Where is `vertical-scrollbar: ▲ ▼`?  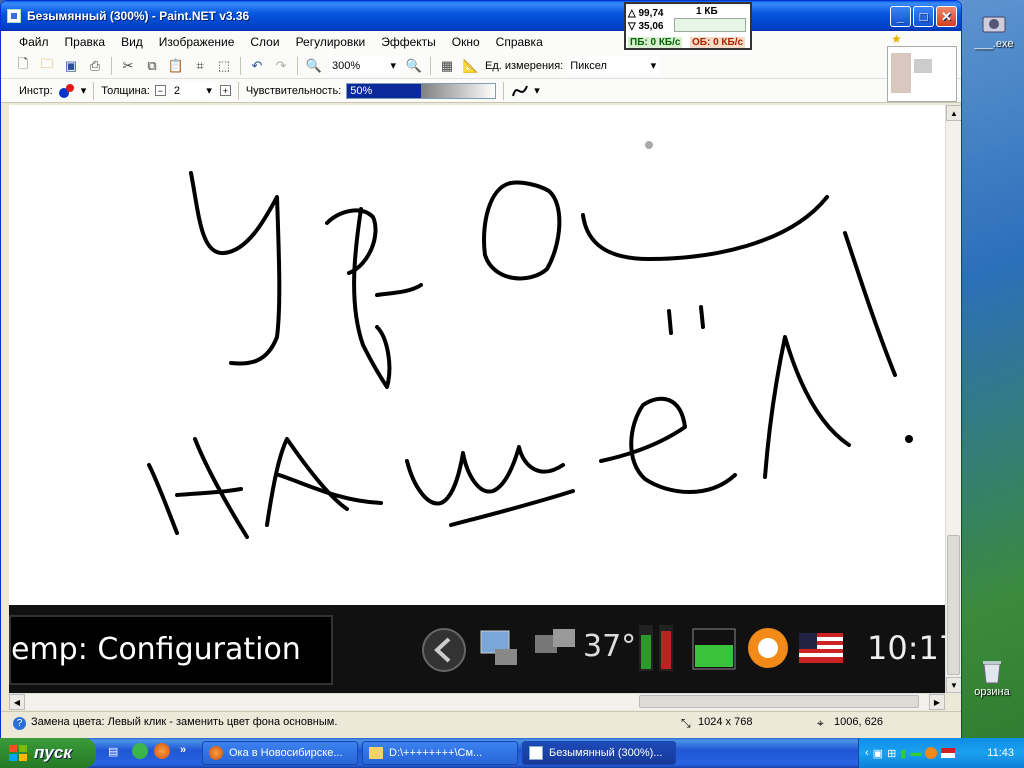
vertical-scrollbar: ▲ ▼ is located at coordinates (953, 399).